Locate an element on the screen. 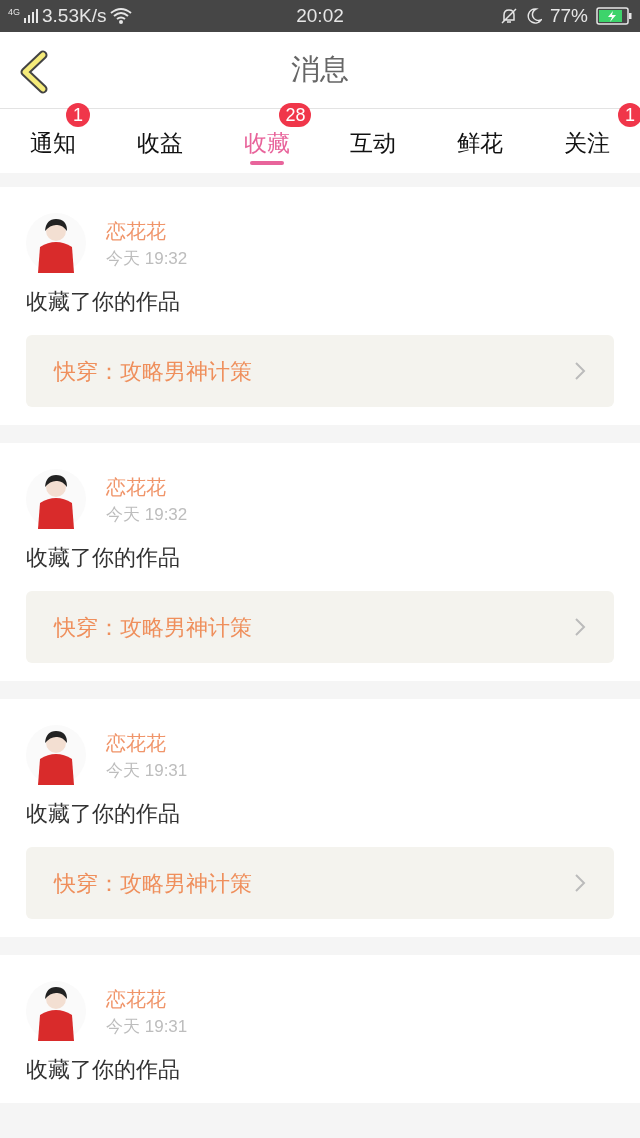 This screenshot has width=640, height=1138. bell-off-icon is located at coordinates (508, 16).